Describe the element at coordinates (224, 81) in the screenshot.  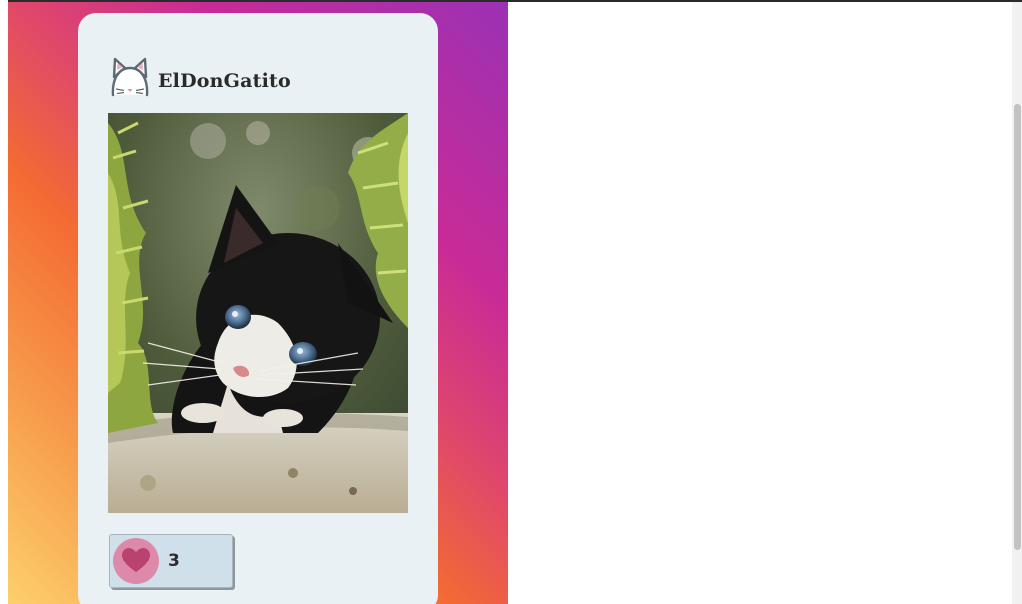
I see `post-username: ElDonGatito` at that location.